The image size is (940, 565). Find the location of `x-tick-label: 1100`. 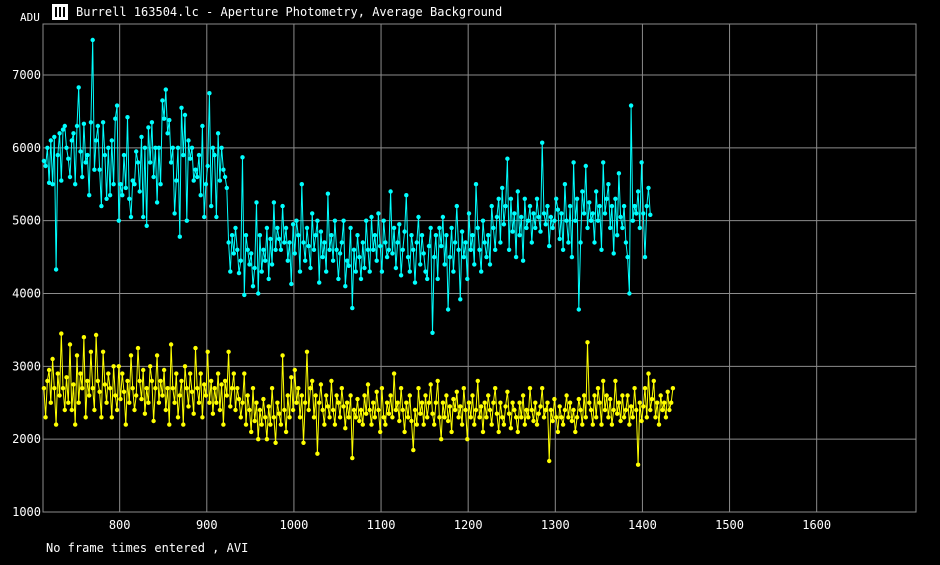

x-tick-label: 1100 is located at coordinates (381, 525).